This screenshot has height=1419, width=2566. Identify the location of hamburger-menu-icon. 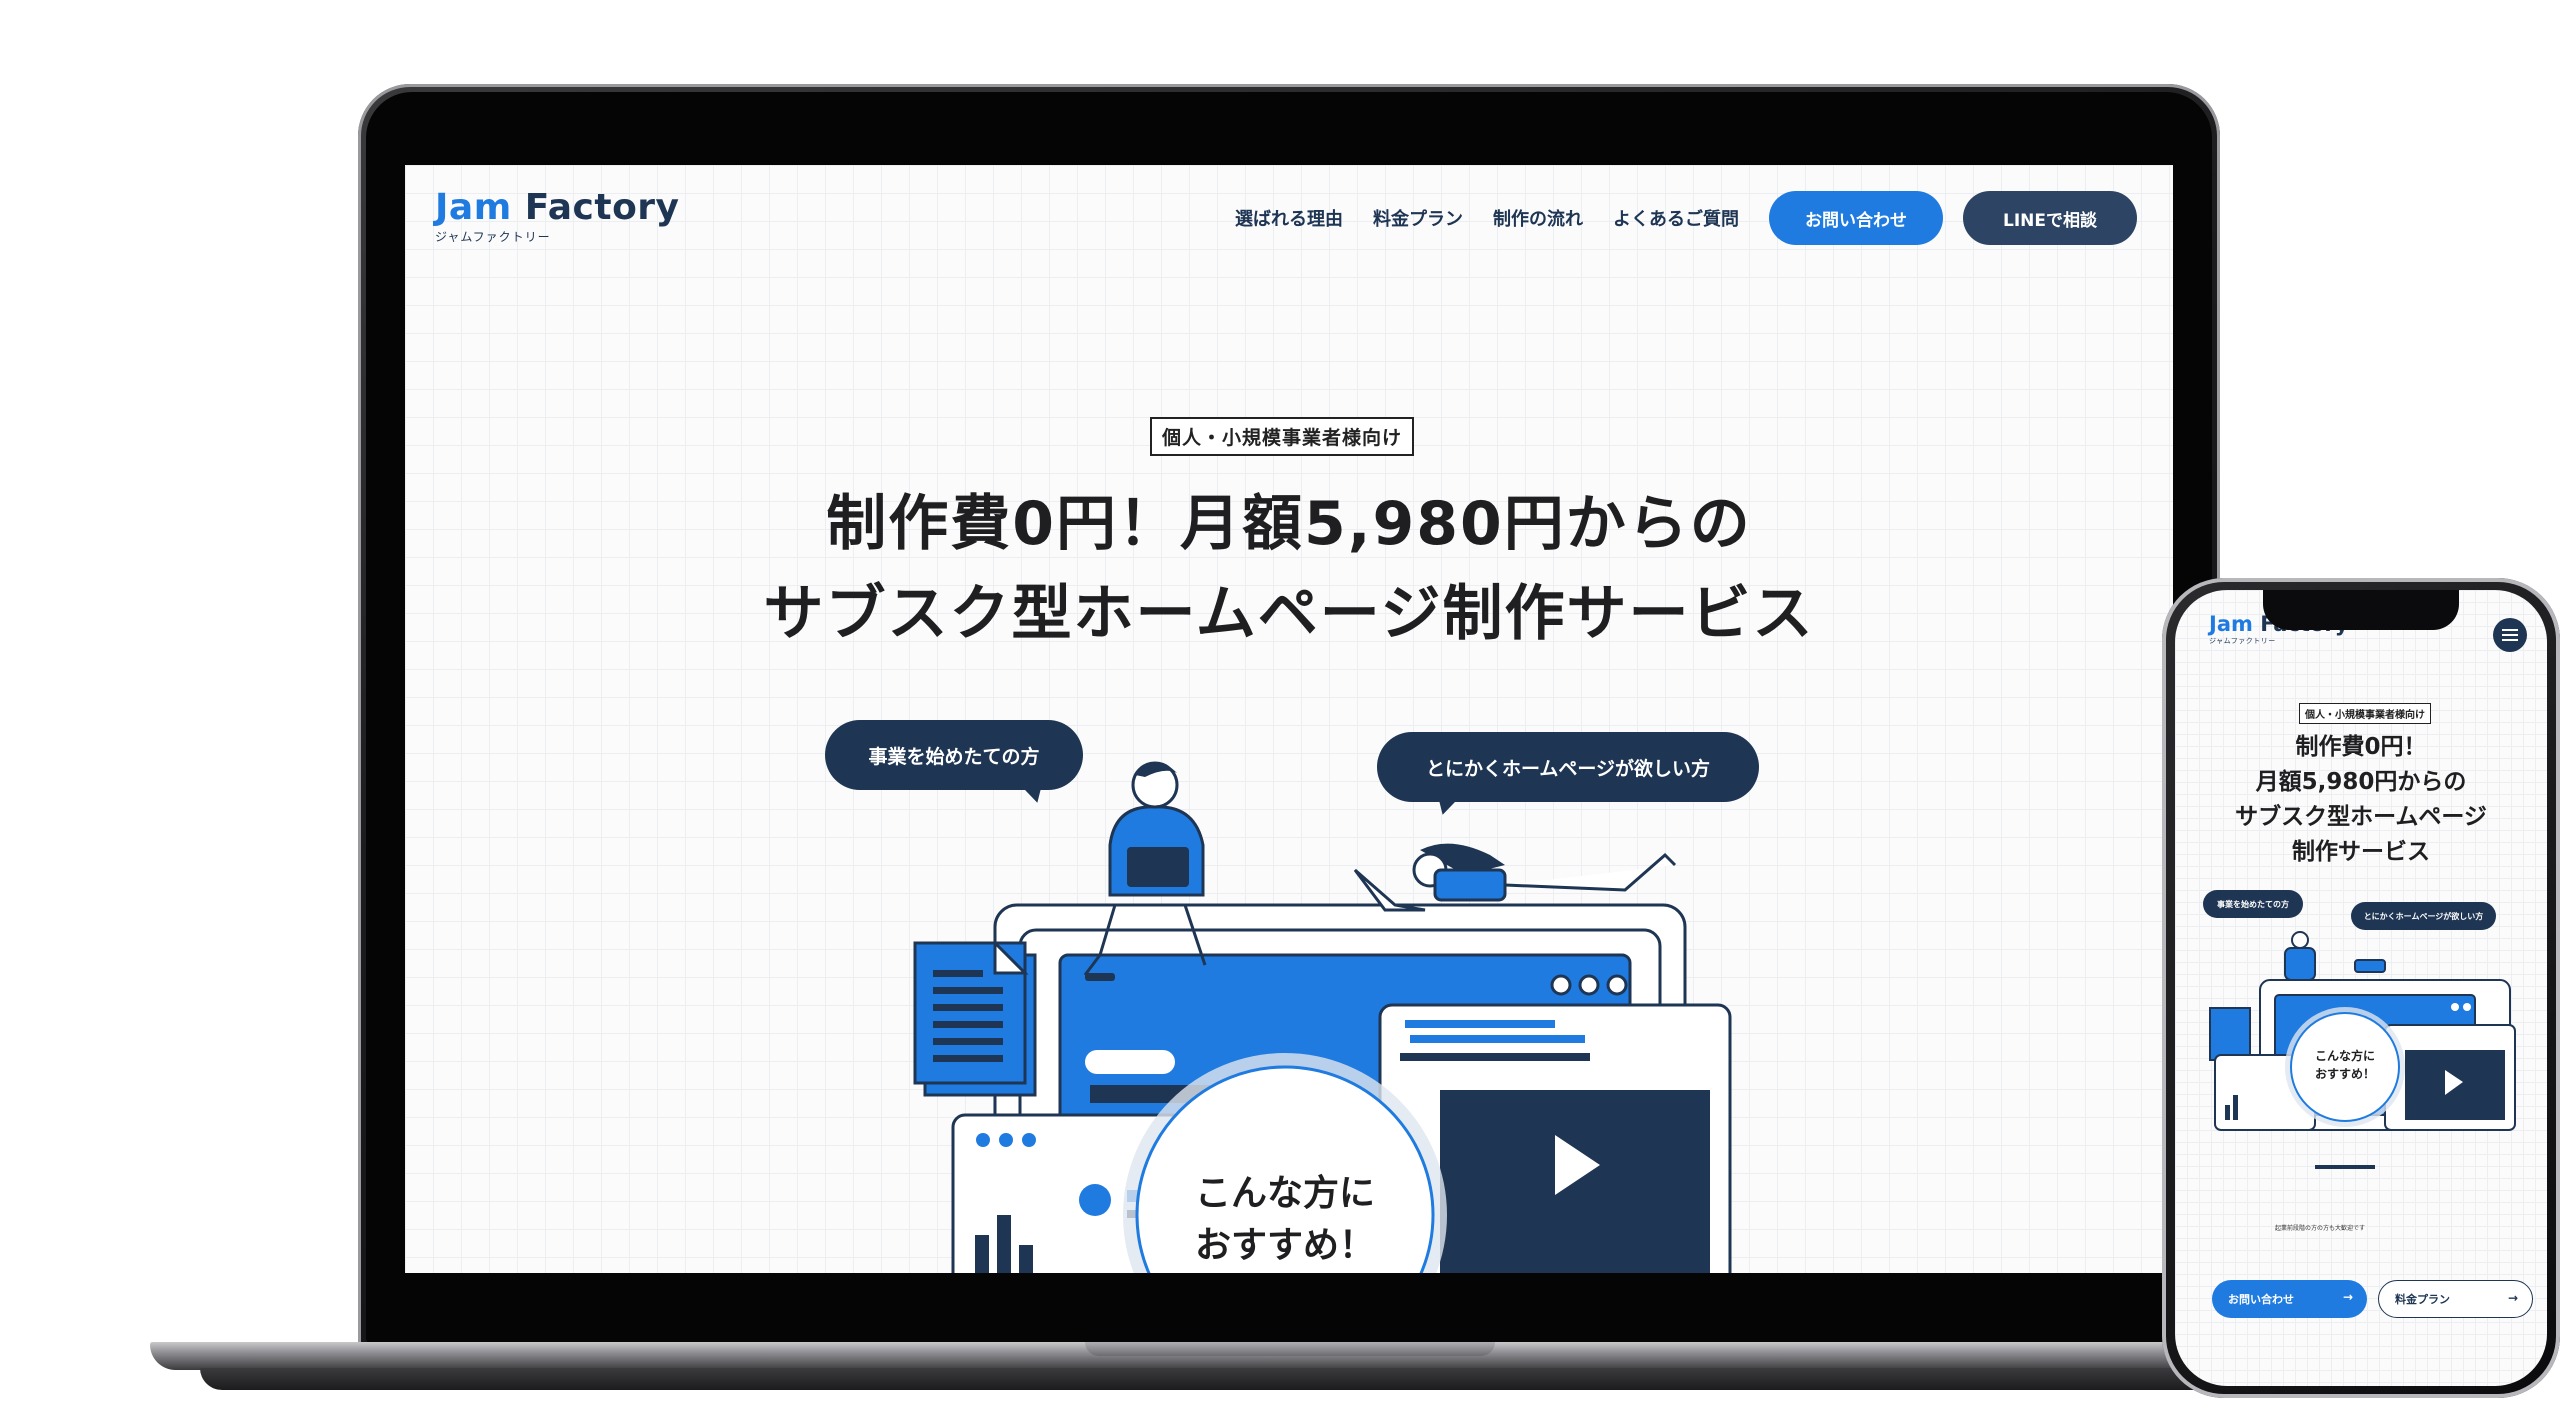
(2510, 635).